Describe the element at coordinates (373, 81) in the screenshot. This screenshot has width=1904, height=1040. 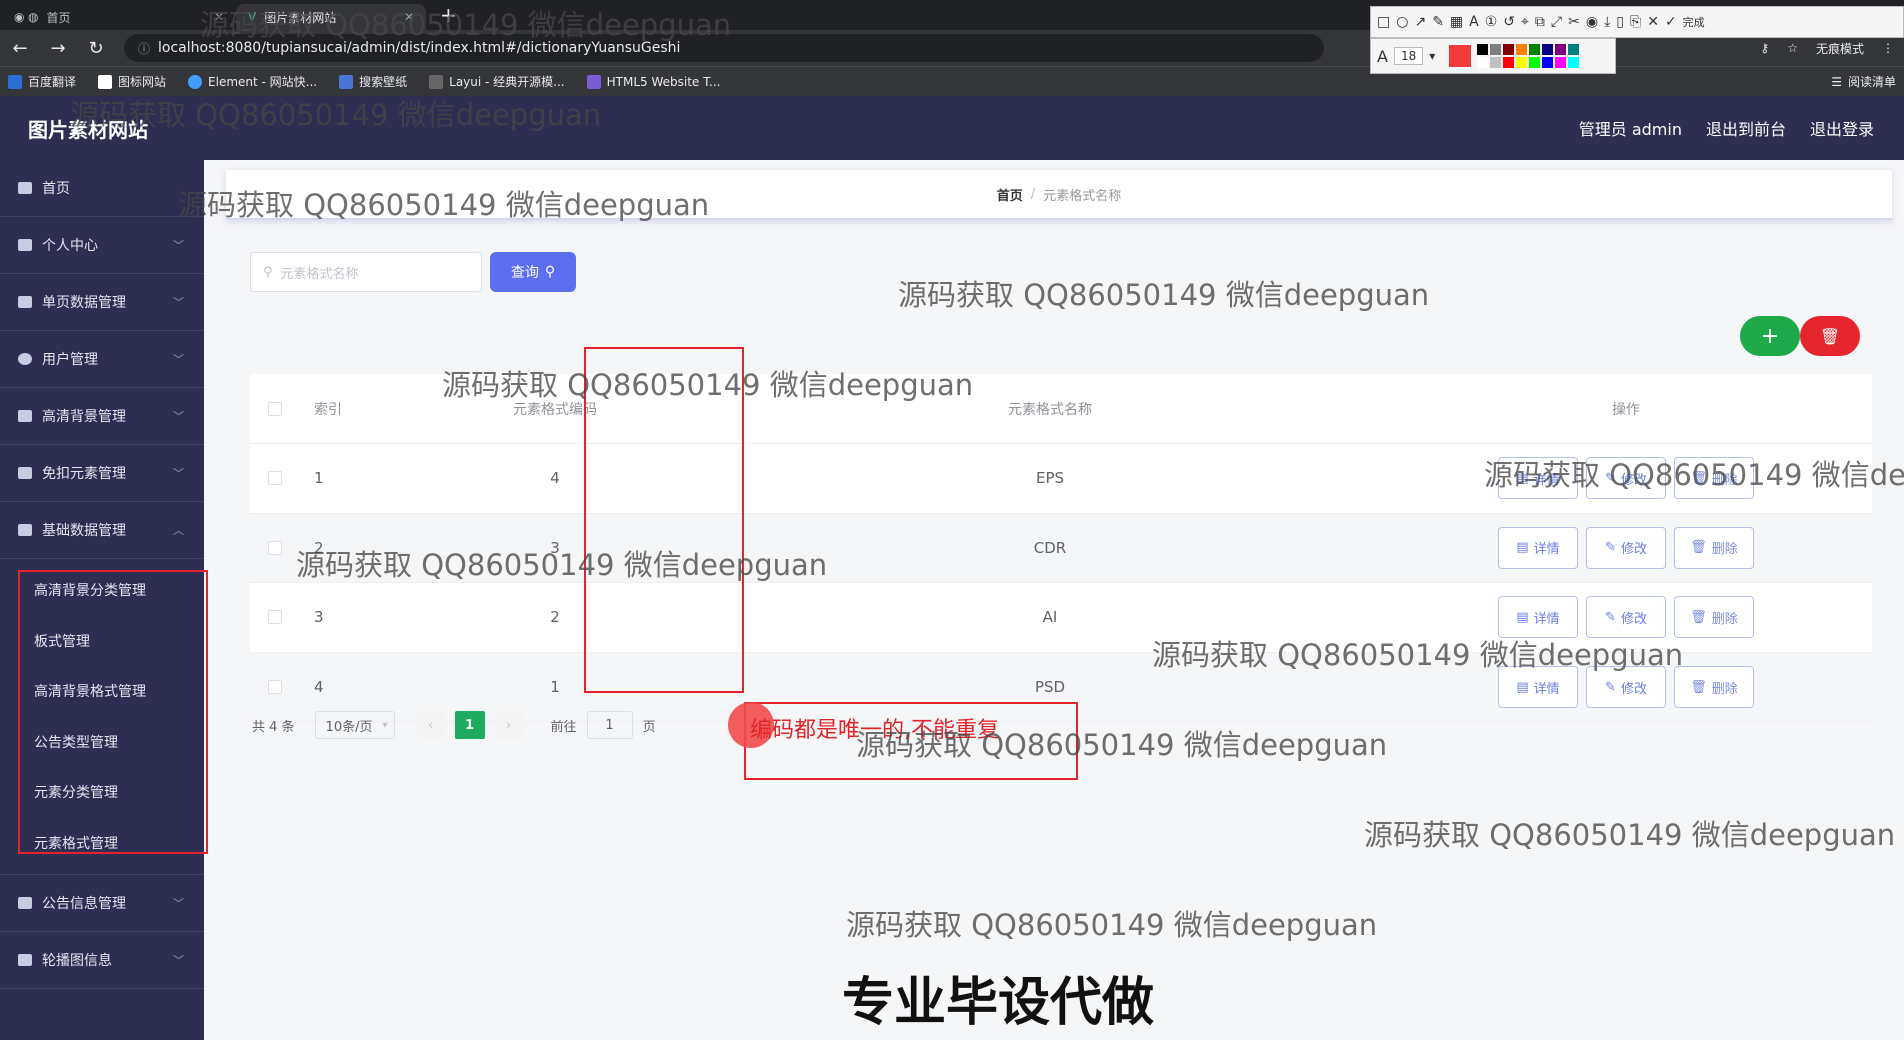
I see `bookmark: 搜索壁纸` at that location.